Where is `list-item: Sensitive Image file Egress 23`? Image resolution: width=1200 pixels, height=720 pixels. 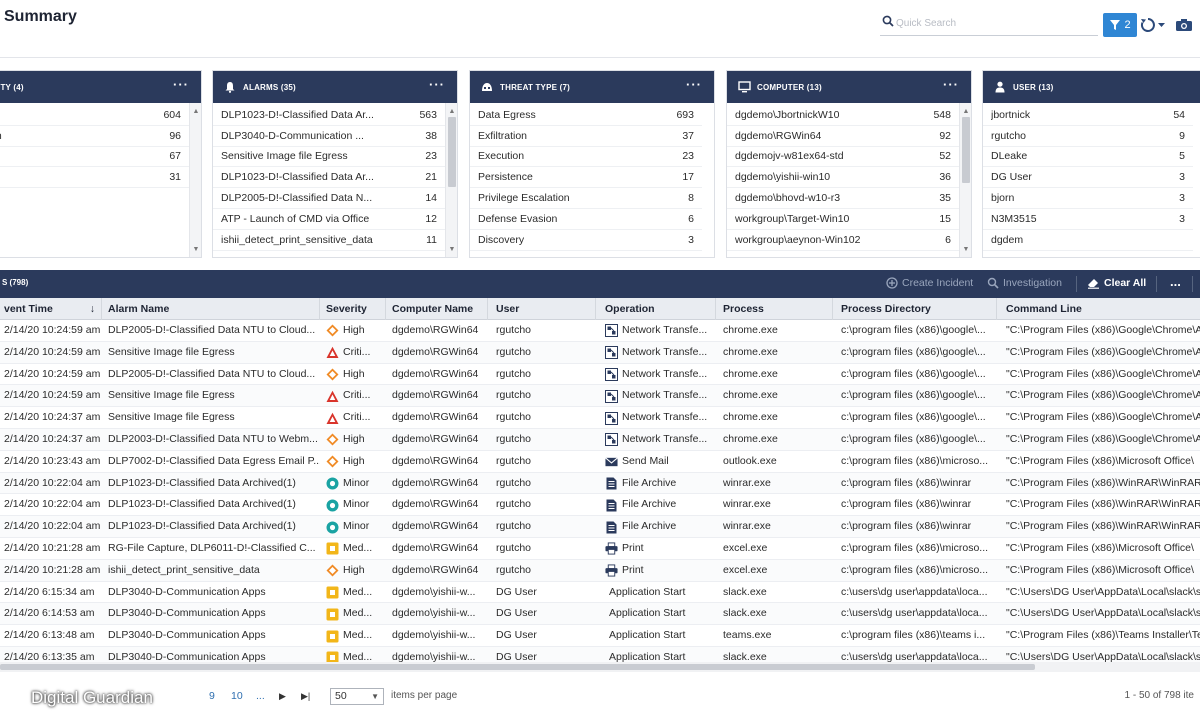 list-item: Sensitive Image file Egress 23 is located at coordinates (329, 157).